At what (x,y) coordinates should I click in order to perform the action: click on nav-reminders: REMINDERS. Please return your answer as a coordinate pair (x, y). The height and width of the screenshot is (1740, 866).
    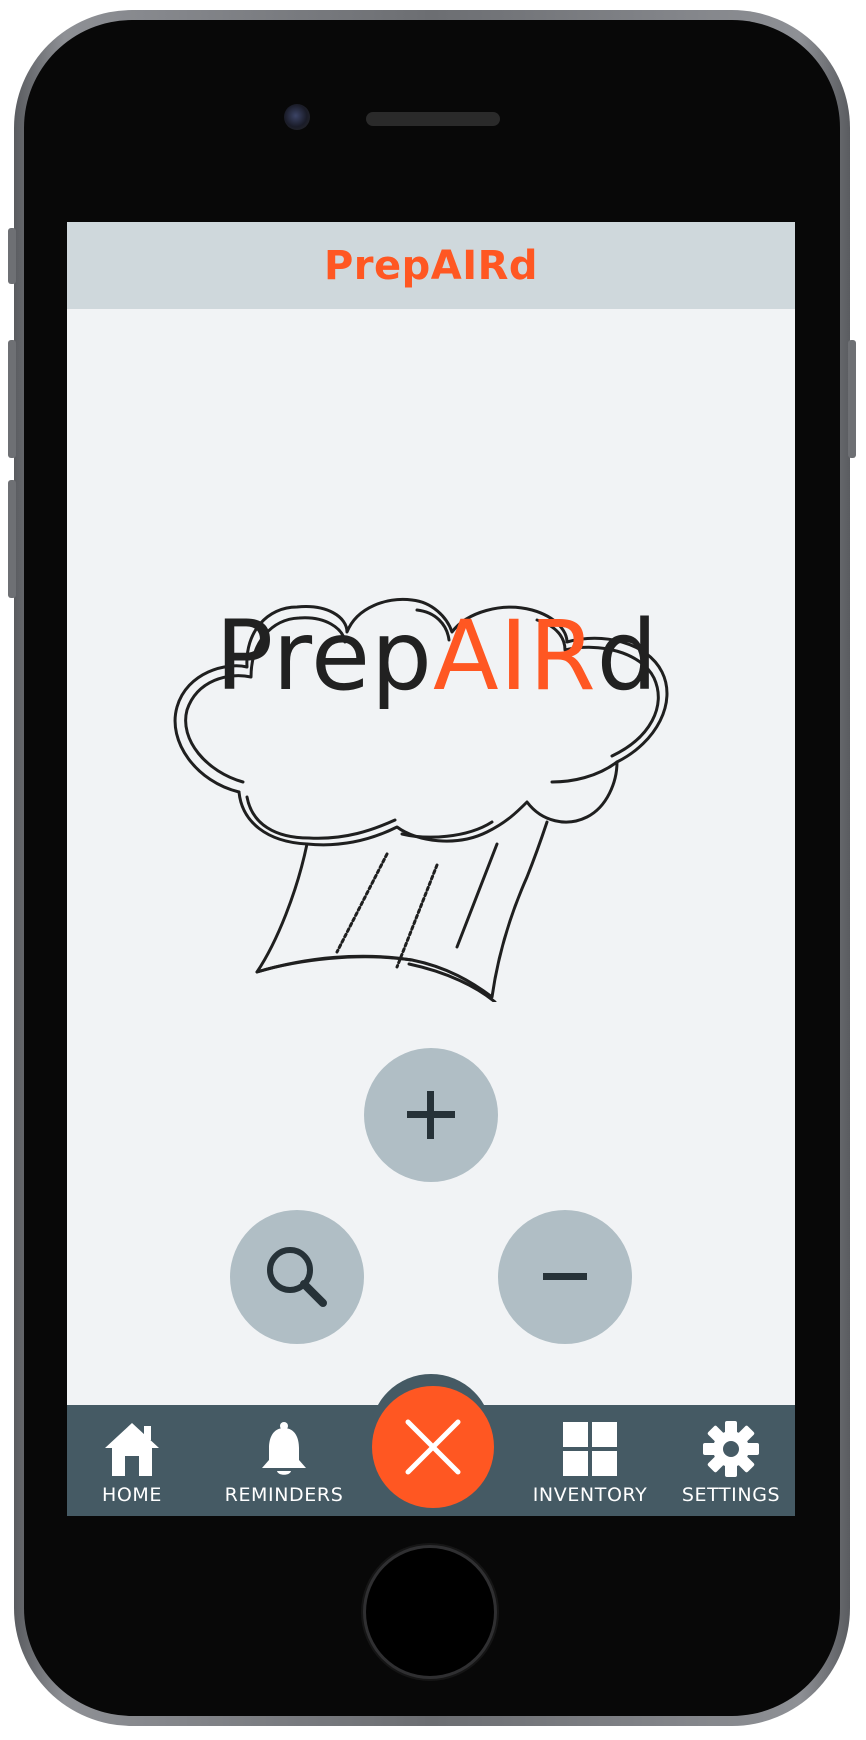
    Looking at the image, I should click on (284, 1460).